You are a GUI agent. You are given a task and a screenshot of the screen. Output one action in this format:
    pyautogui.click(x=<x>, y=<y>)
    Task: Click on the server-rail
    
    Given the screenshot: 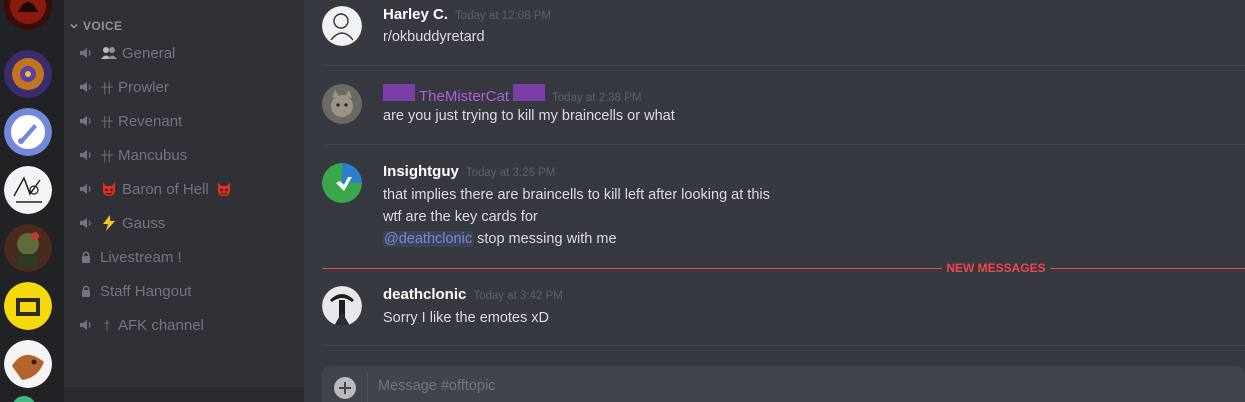 What is the action you would take?
    pyautogui.click(x=32, y=201)
    